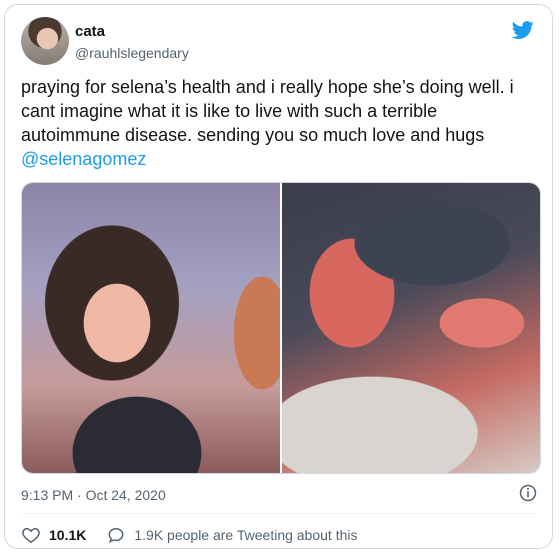 This screenshot has width=559, height=555. Describe the element at coordinates (45, 41) in the screenshot. I see `avatar` at that location.